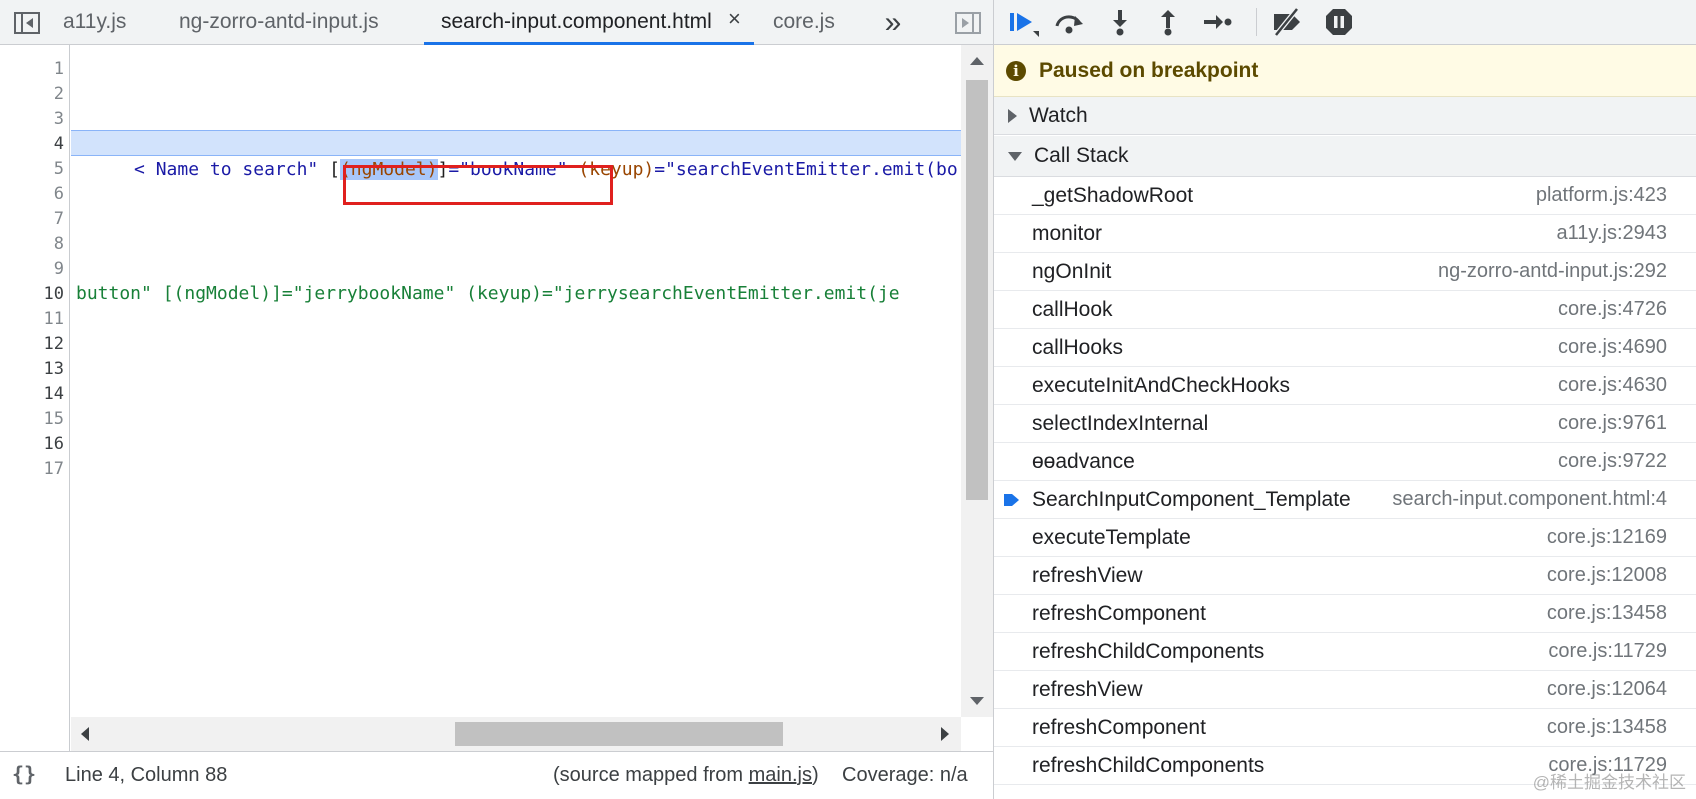 This screenshot has width=1696, height=799. What do you see at coordinates (1072, 309) in the screenshot?
I see `frame-function-name: callHook` at bounding box center [1072, 309].